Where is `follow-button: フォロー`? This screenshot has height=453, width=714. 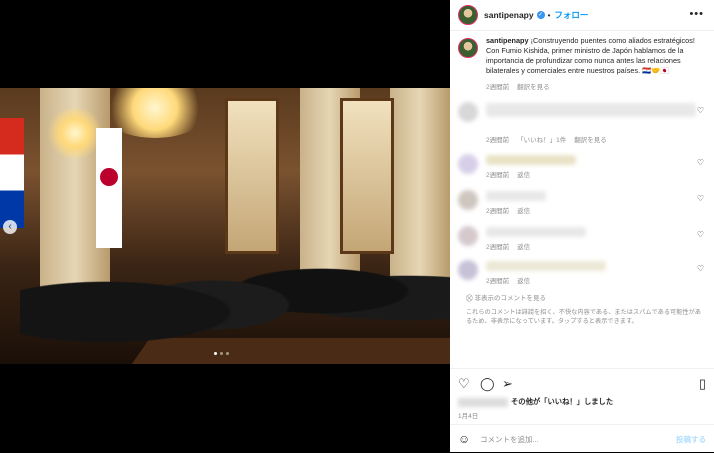 follow-button: フォロー is located at coordinates (571, 15).